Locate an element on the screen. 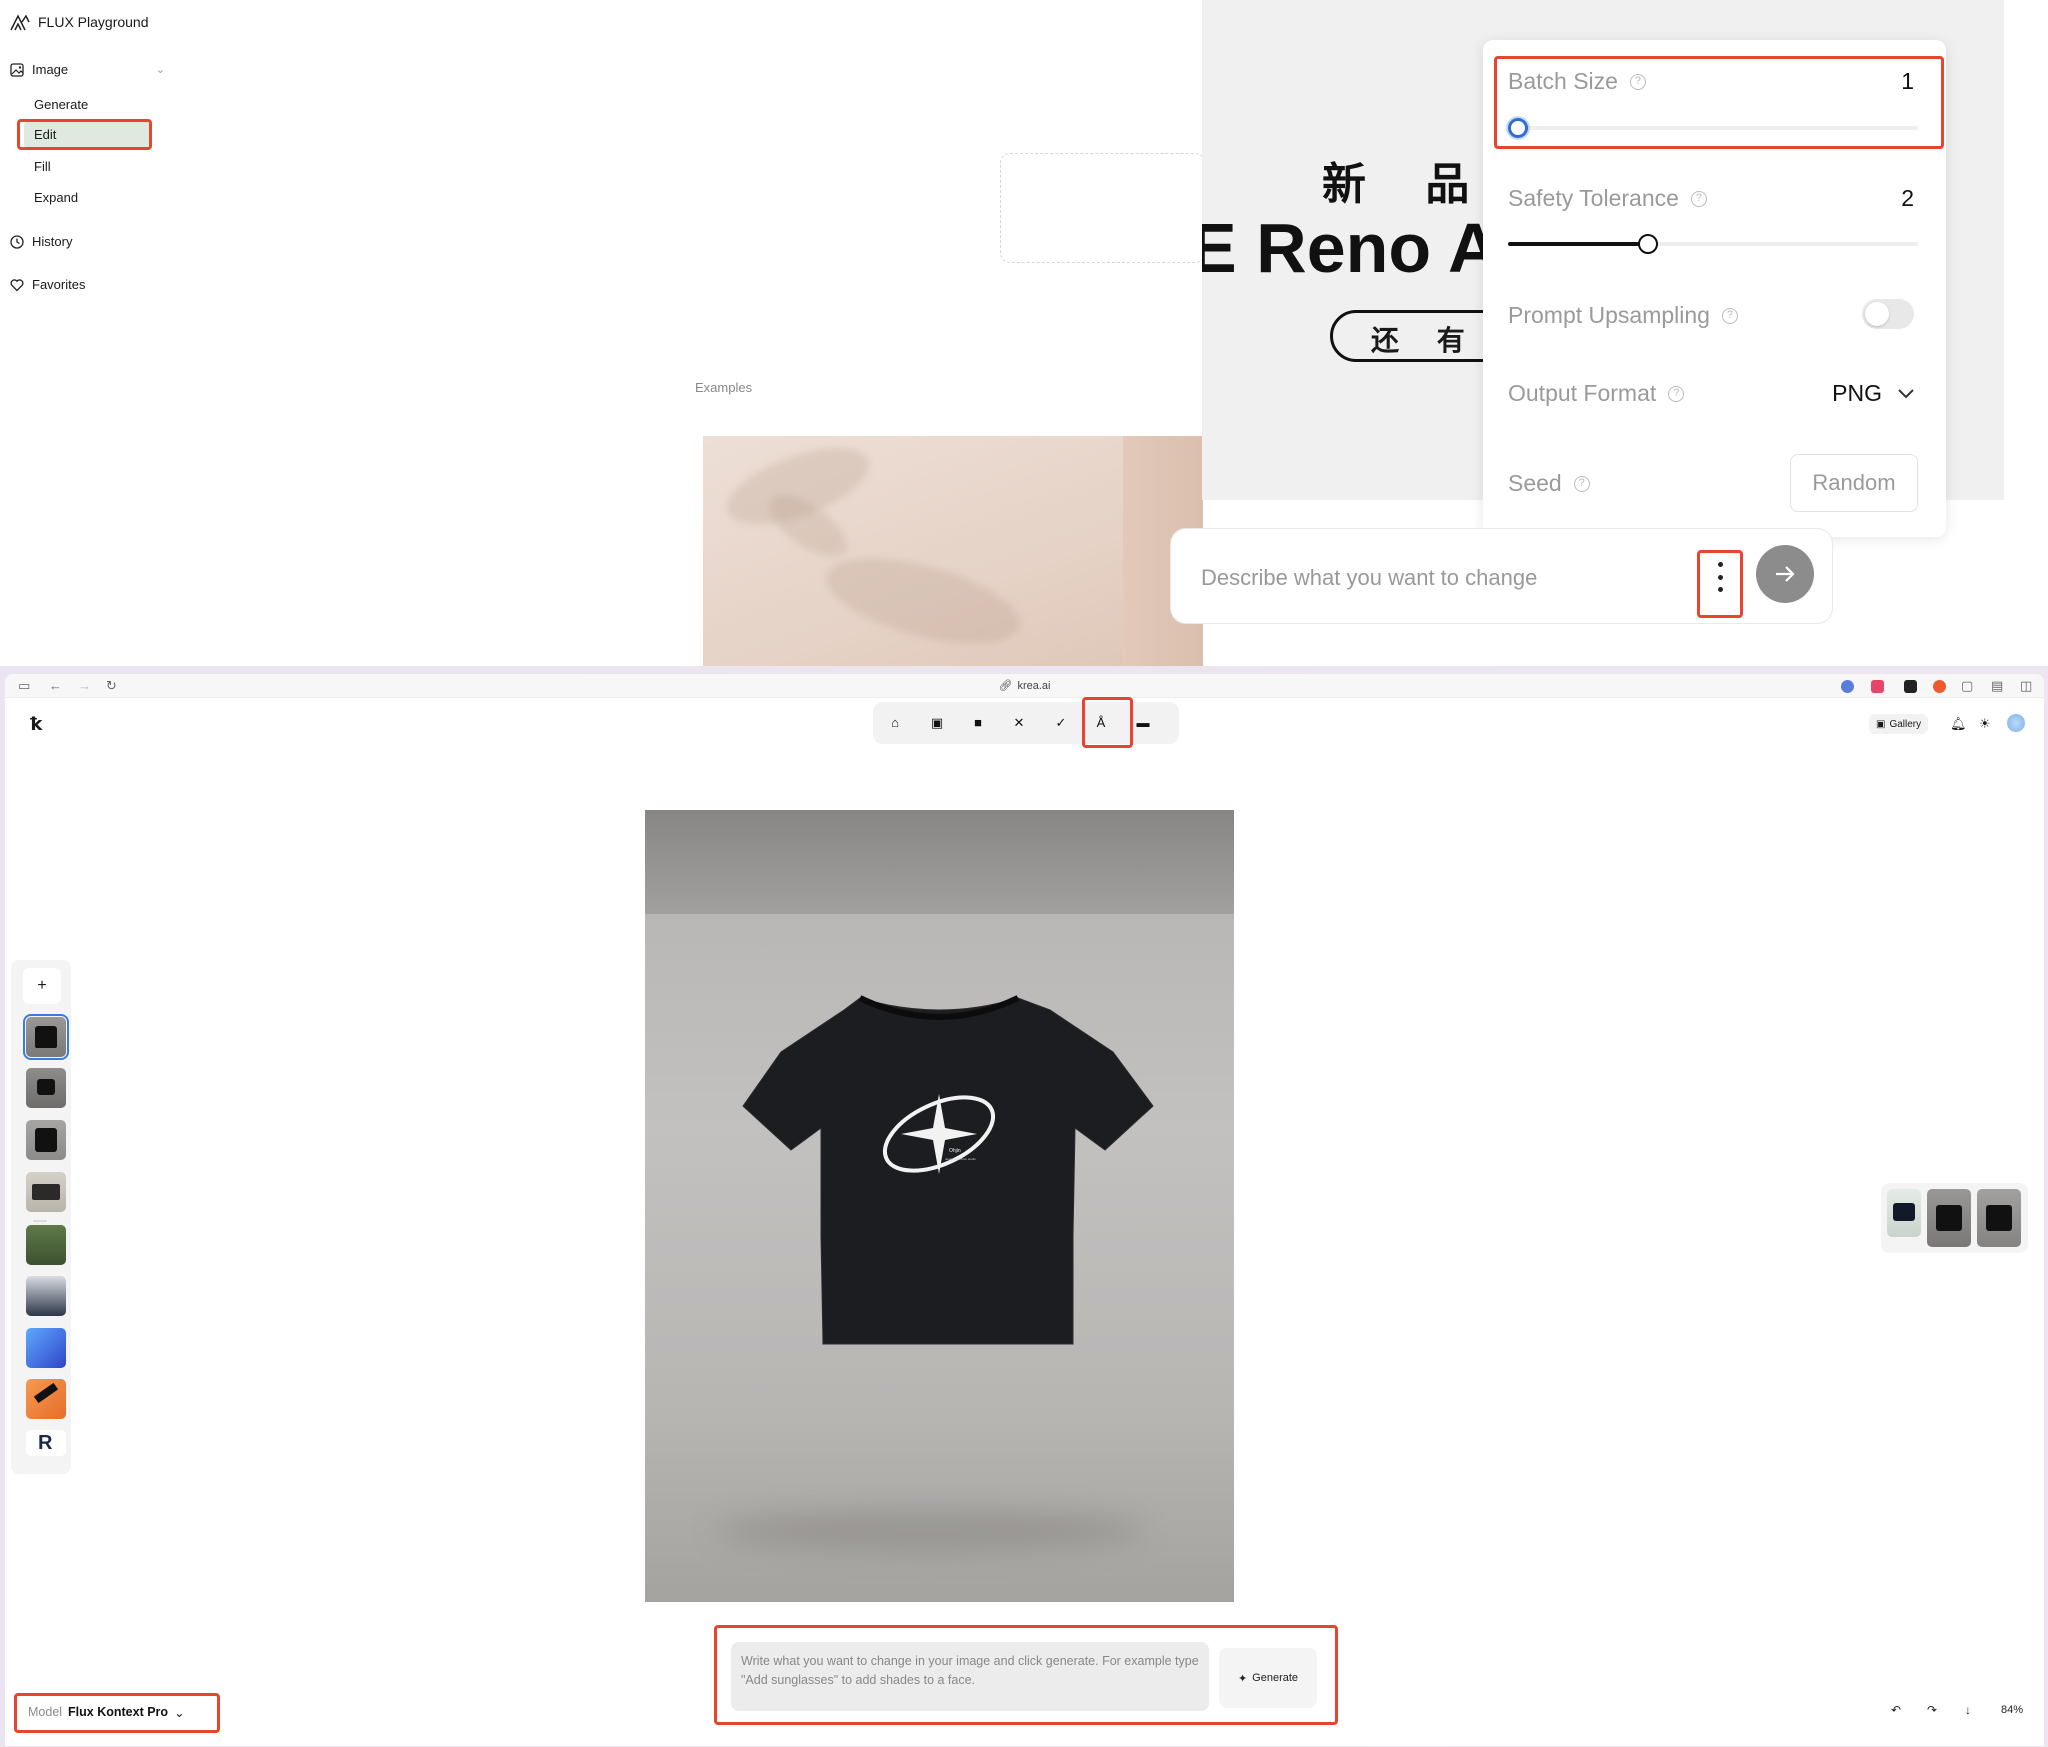  nav-item-generate: Generate is located at coordinates (87, 105).